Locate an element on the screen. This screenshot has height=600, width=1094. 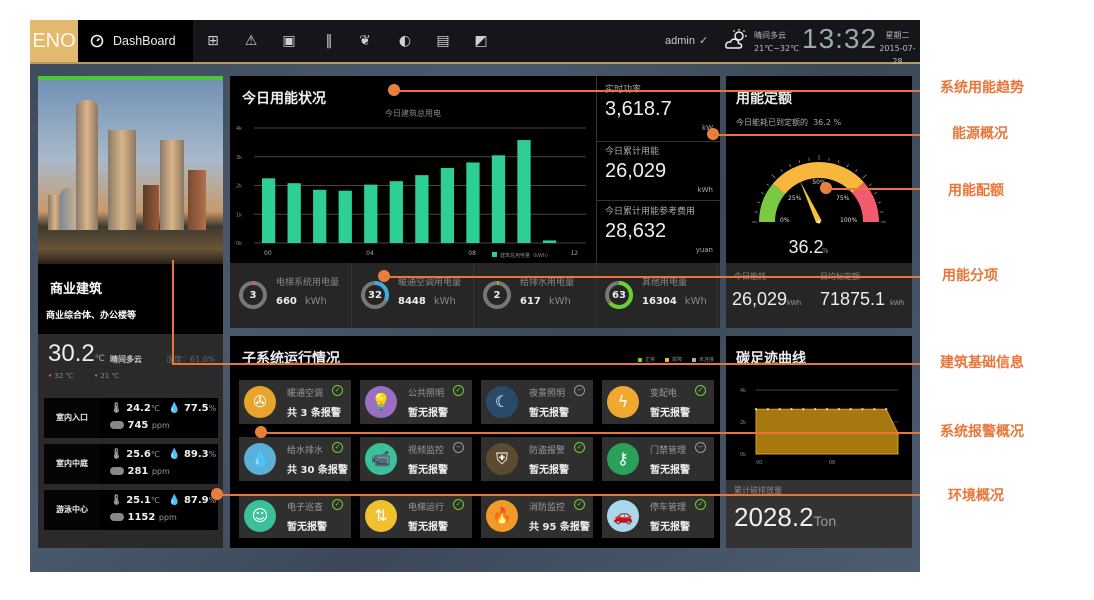
env-row: 室内中庭 🌡 25.6℃ 💧 89.3% 281 ppm is located at coordinates (131, 464).